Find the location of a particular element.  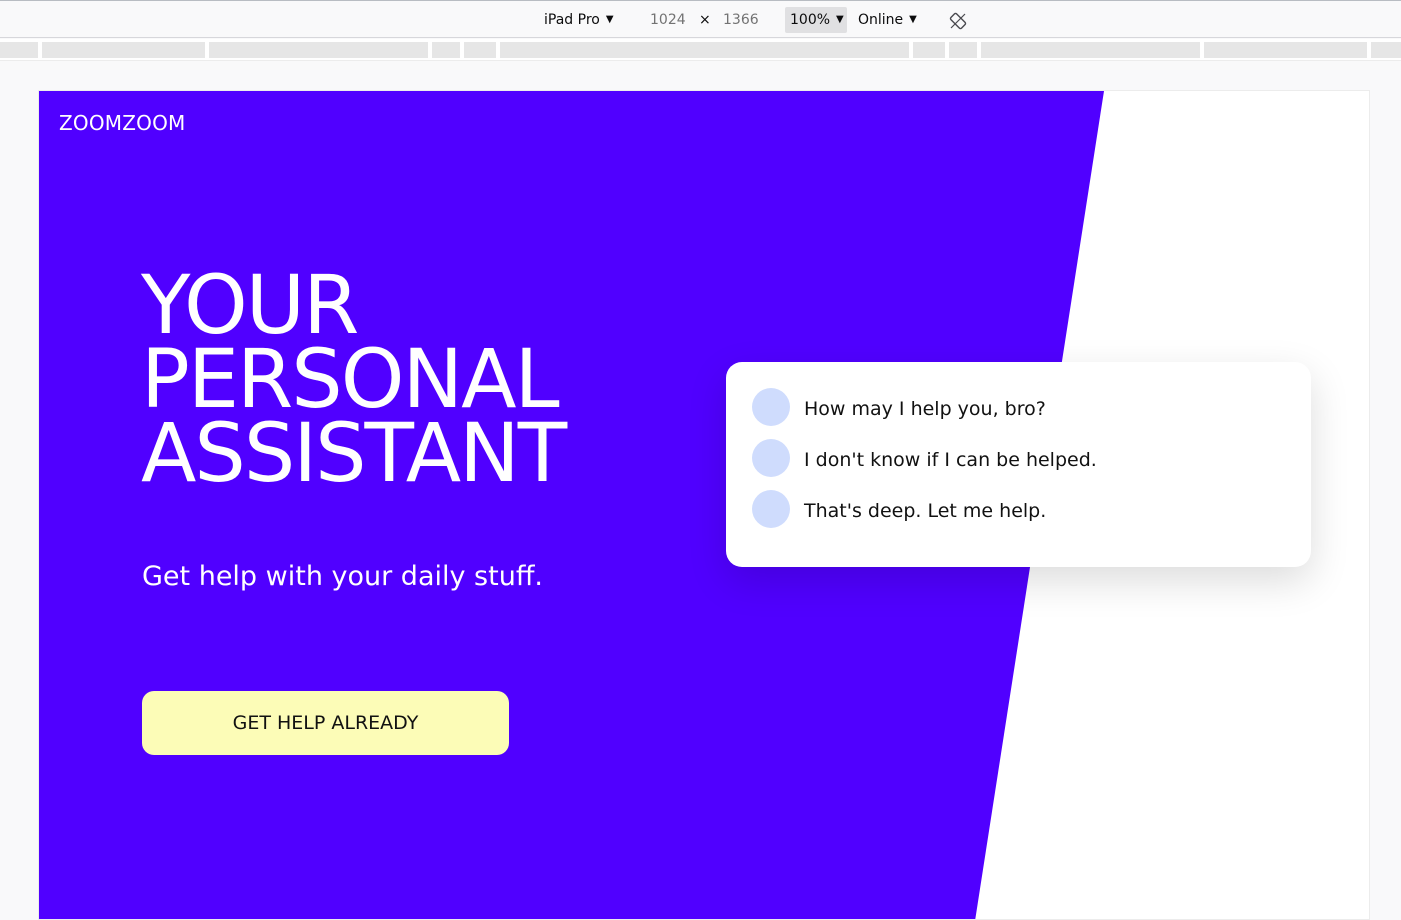

chat-message-text: That's deep. Let me help. is located at coordinates (925, 511).